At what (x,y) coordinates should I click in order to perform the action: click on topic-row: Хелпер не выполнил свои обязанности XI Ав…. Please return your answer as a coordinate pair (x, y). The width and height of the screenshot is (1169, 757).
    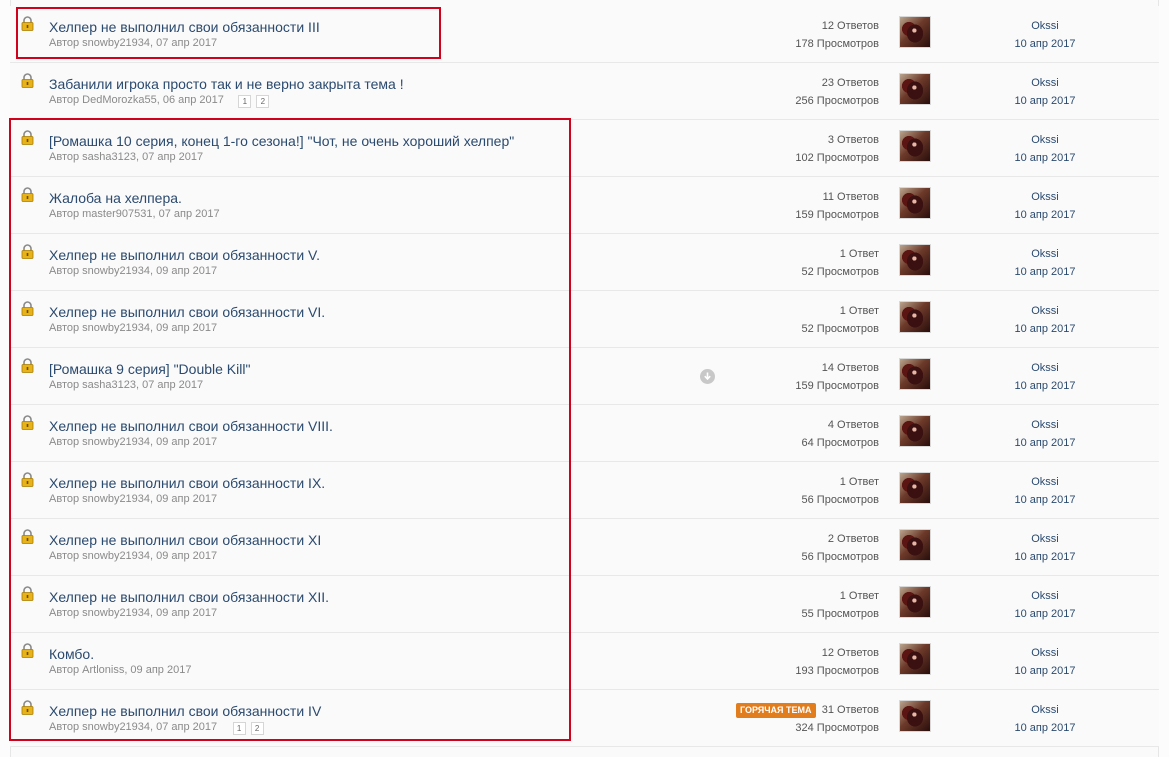
    Looking at the image, I should click on (584, 547).